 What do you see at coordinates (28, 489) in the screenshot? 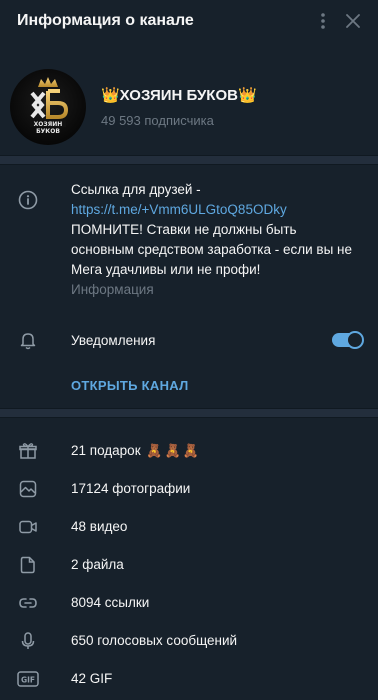
I see `photo-icon` at bounding box center [28, 489].